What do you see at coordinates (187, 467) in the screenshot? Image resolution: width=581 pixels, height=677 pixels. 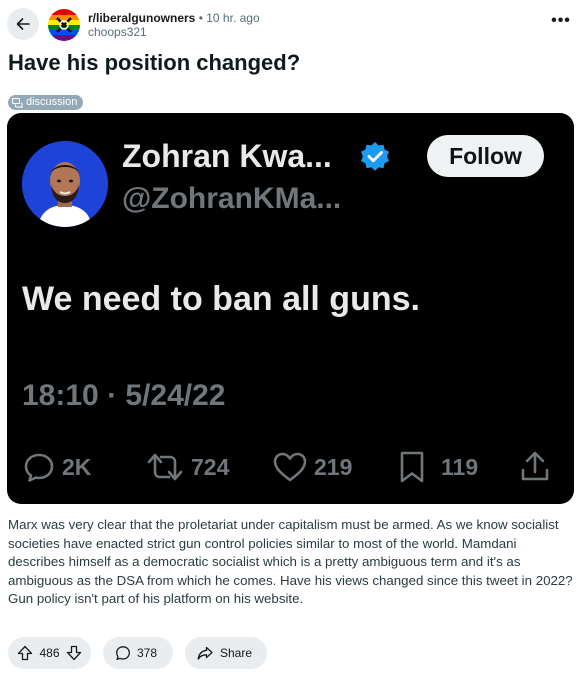 I see `tweet-retweet: 724` at bounding box center [187, 467].